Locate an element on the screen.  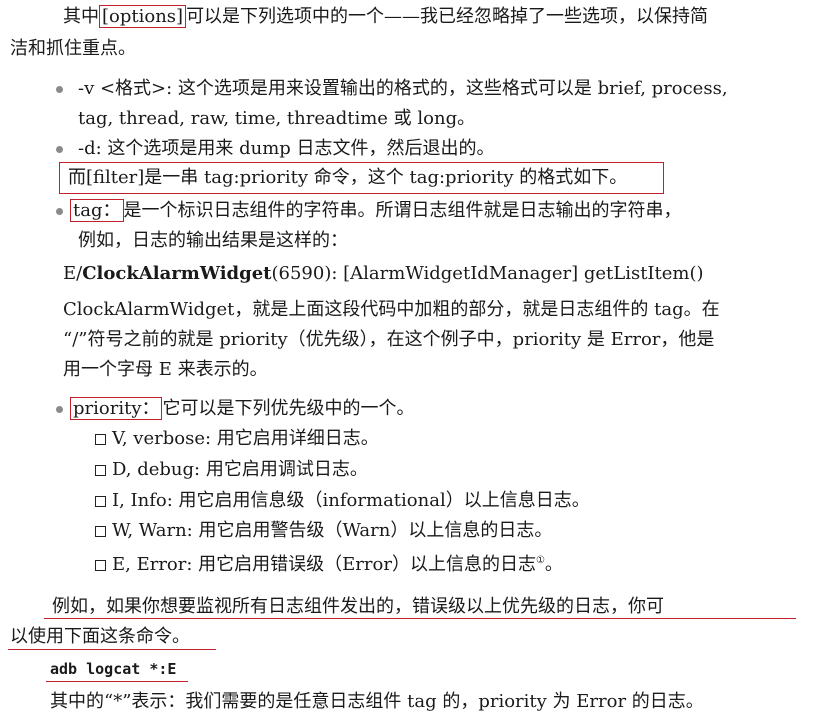
intro-pre: 其中 is located at coordinates (81, 16).